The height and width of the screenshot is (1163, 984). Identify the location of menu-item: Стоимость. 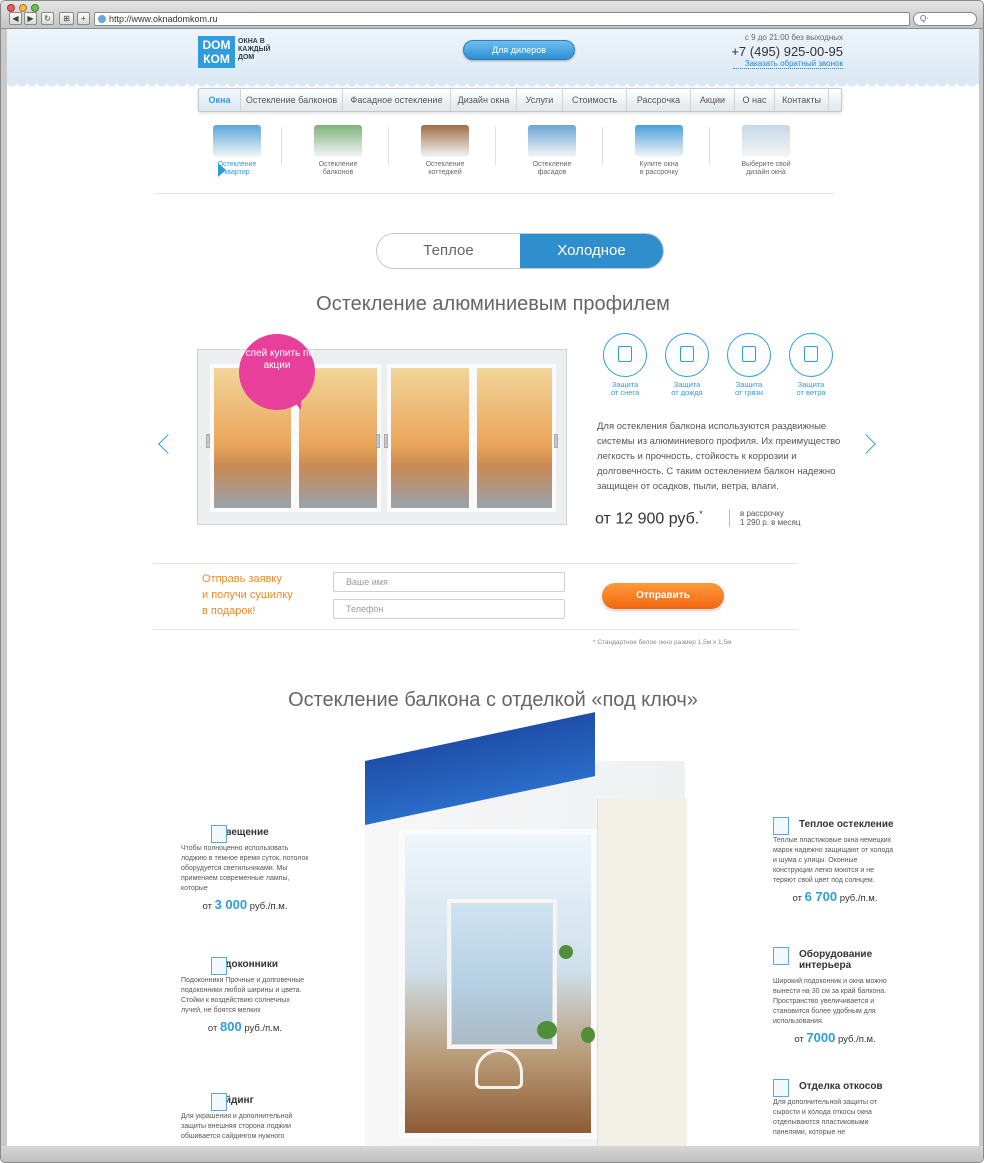
(595, 100).